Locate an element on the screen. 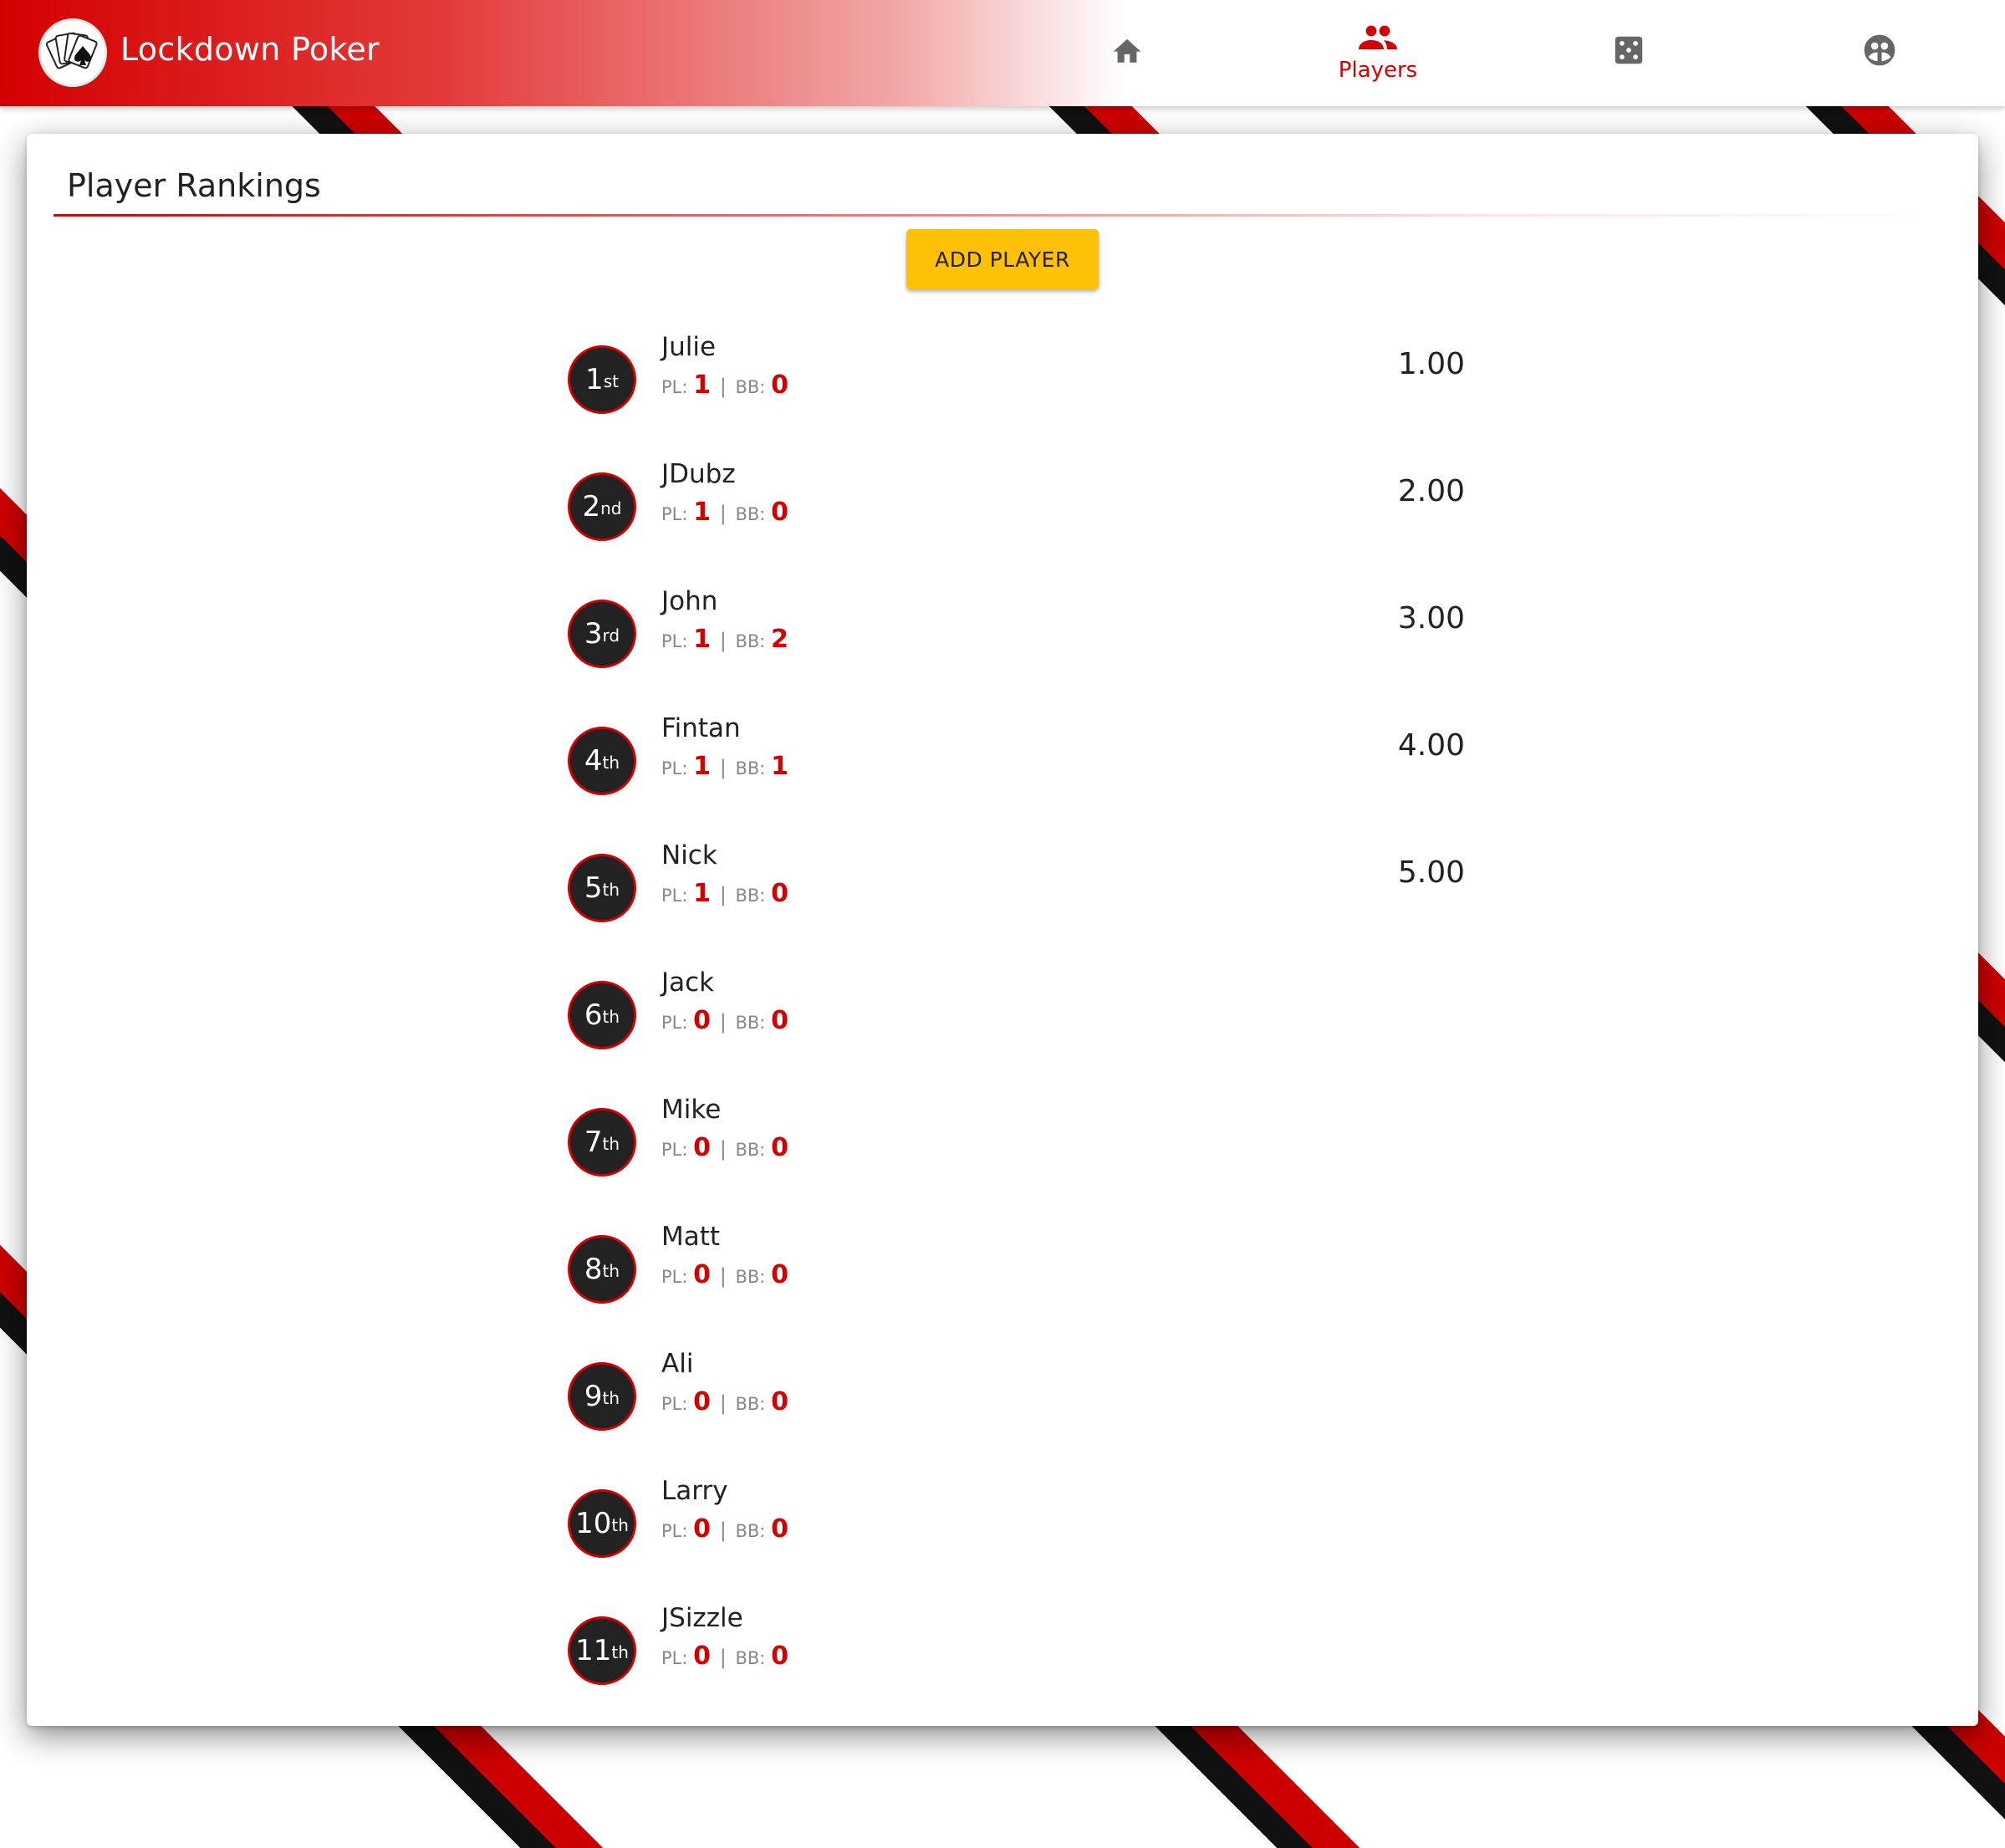 Image resolution: width=2005 pixels, height=1848 pixels. rank-number: 6 is located at coordinates (593, 1015).